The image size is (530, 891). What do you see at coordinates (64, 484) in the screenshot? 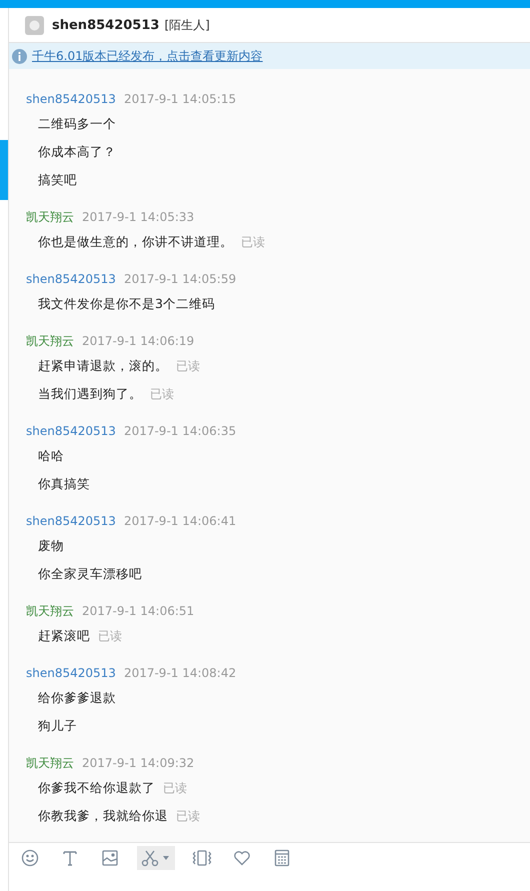
I see `message-text: 你真搞笑` at bounding box center [64, 484].